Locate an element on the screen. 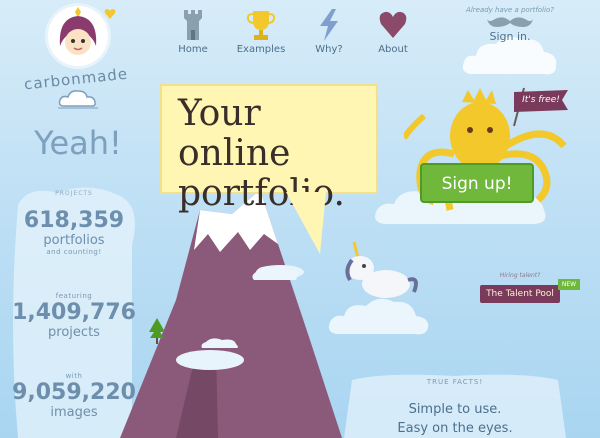 The height and width of the screenshot is (438, 600). yeah-heading: Yeah! is located at coordinates (78, 143).